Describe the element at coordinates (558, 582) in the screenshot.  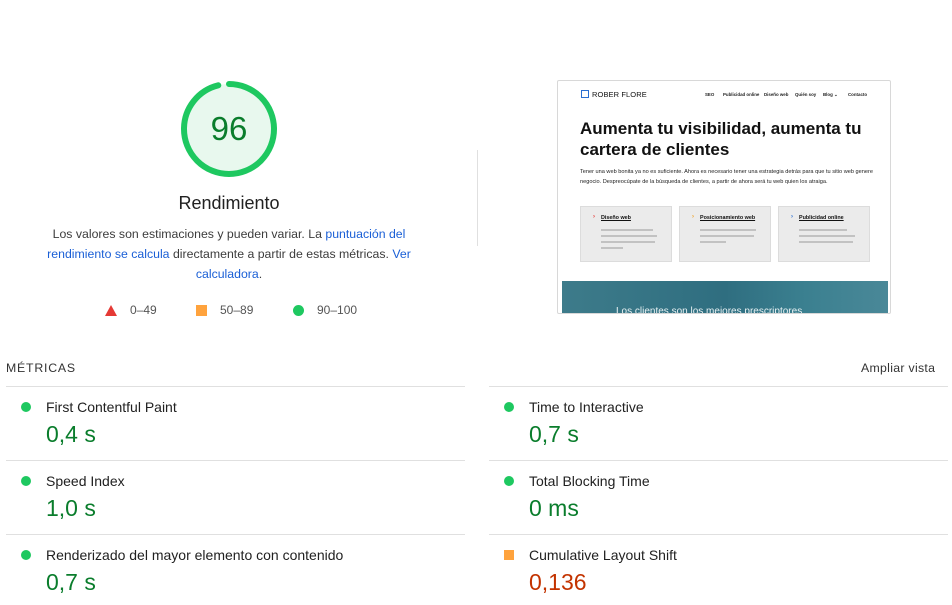
I see `metric-value-cls: 0,136` at that location.